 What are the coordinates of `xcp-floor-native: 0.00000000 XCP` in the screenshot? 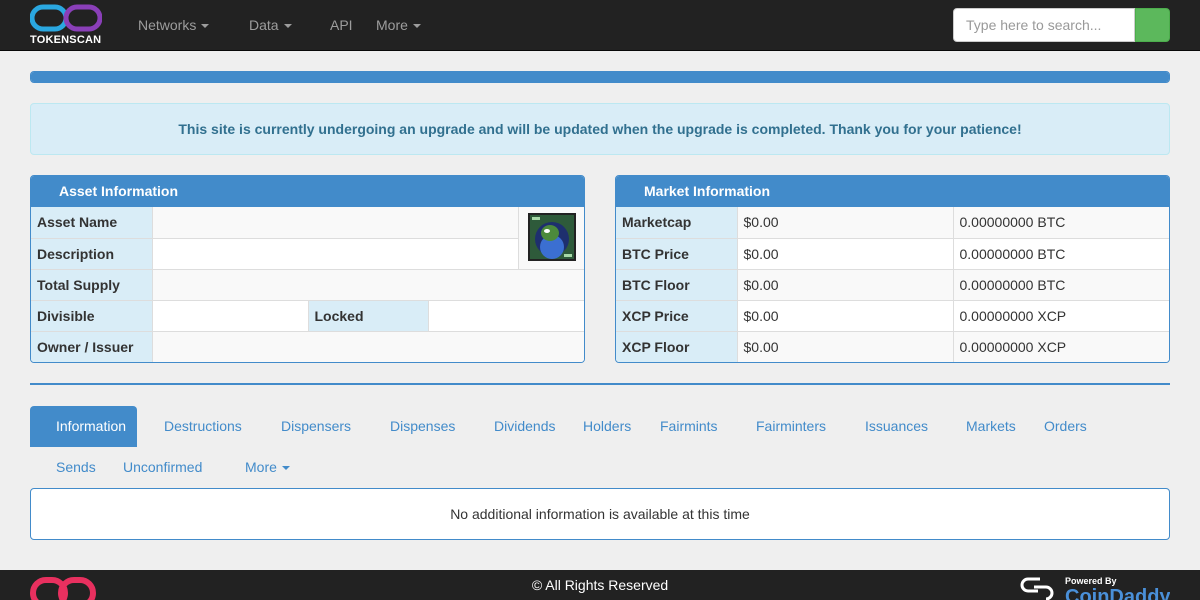 It's located at (1060, 346).